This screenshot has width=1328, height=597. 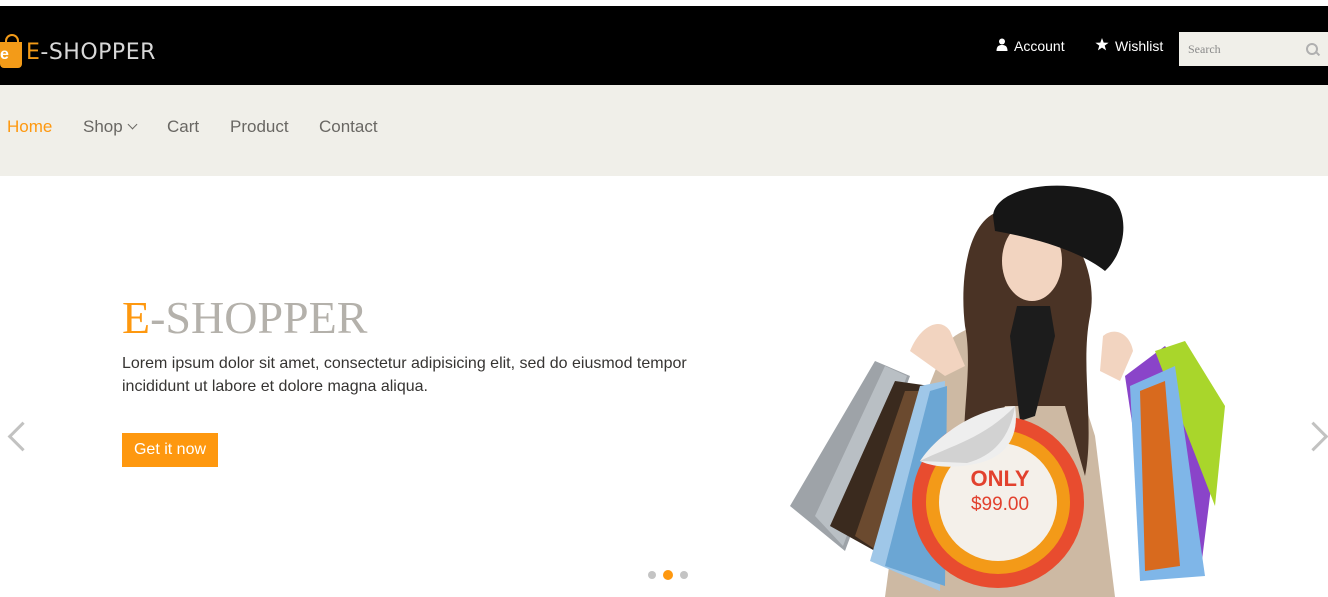 I want to click on wishlist-label: Wishlist, so click(x=1139, y=46).